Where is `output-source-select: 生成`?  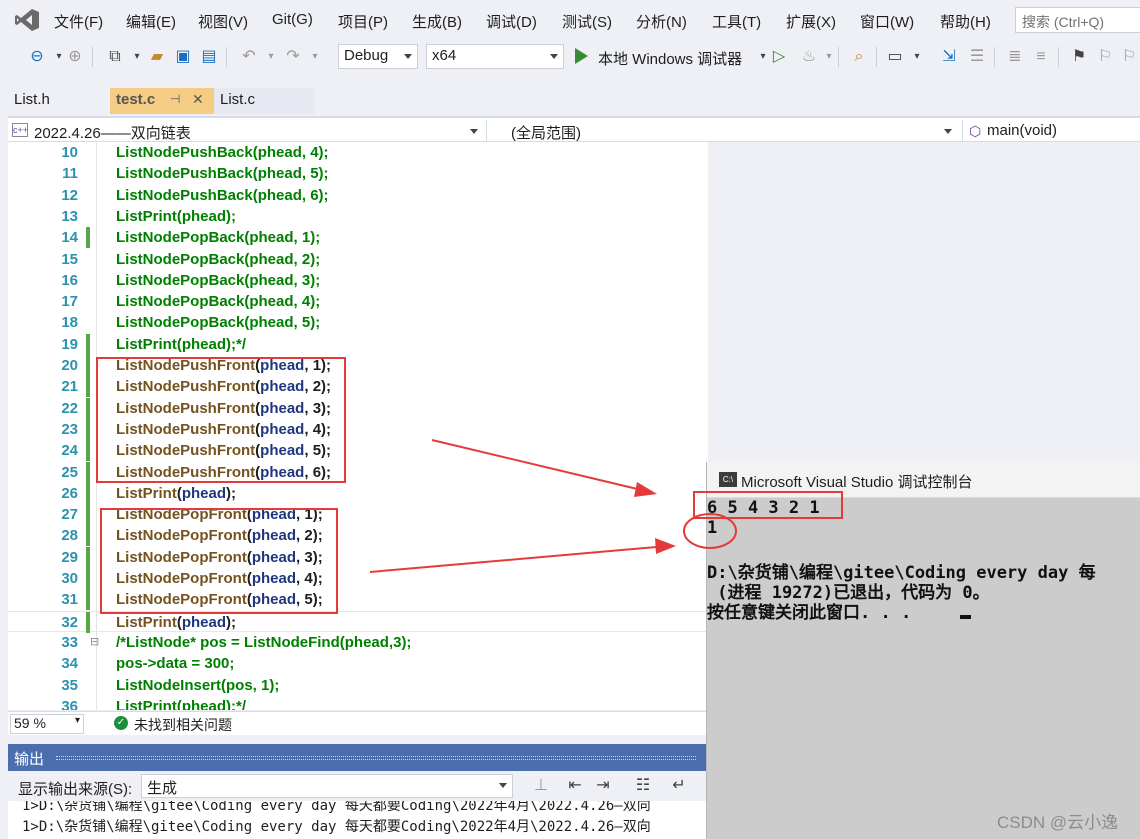
output-source-select: 生成 is located at coordinates (327, 786).